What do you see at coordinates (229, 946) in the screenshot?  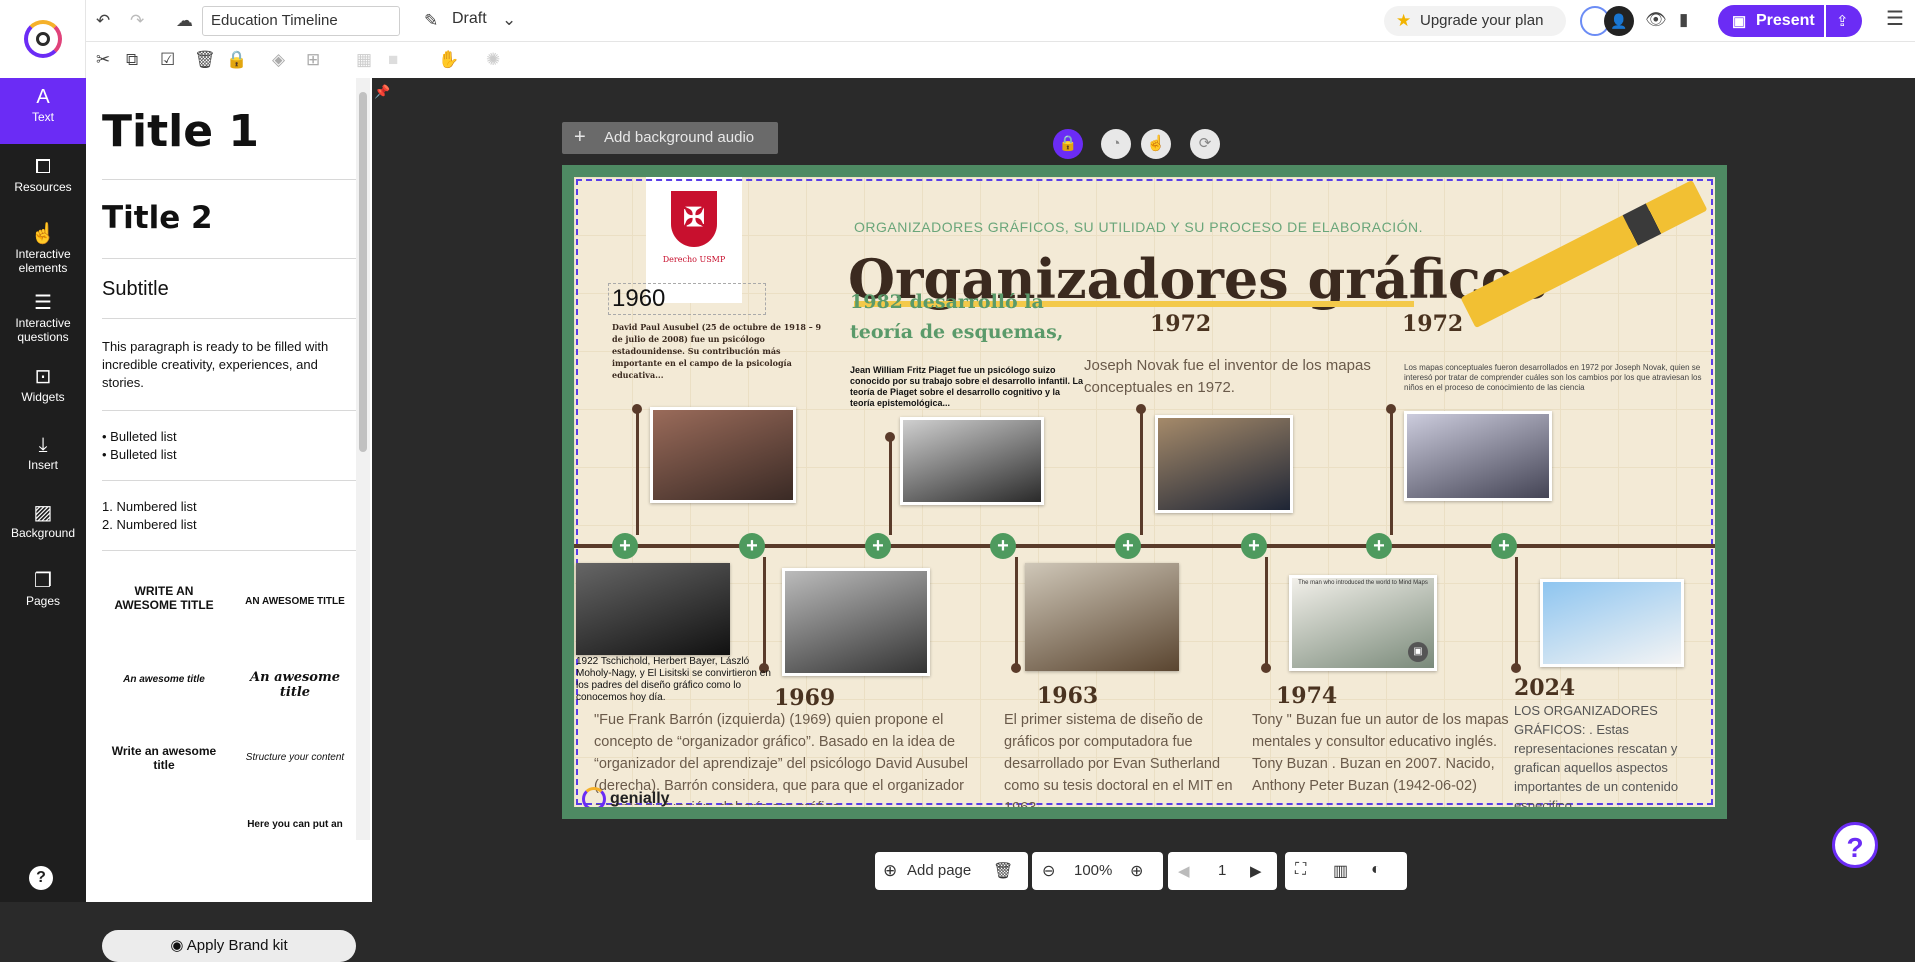 I see `apply-brand-kit-button: ◉ Apply Brand kit` at bounding box center [229, 946].